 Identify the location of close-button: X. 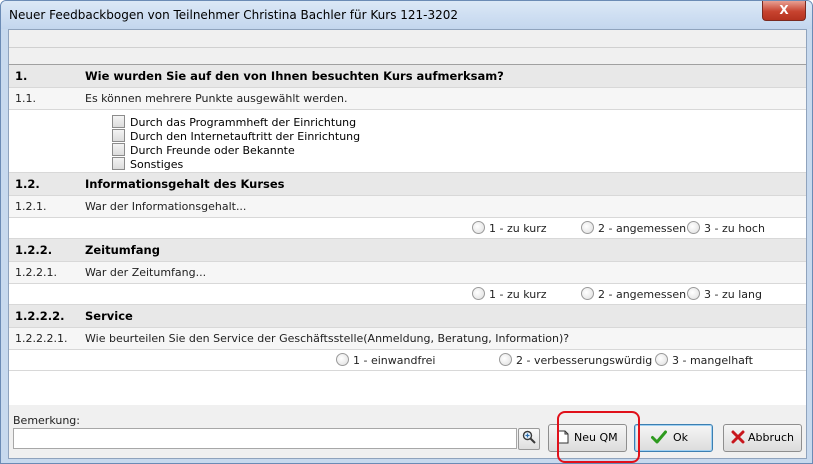
(784, 11).